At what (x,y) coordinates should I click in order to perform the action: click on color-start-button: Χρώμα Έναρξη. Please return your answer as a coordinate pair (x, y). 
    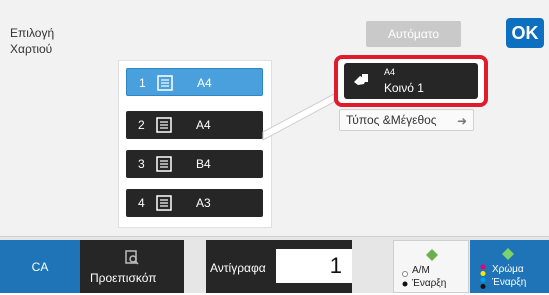
    Looking at the image, I should click on (509, 266).